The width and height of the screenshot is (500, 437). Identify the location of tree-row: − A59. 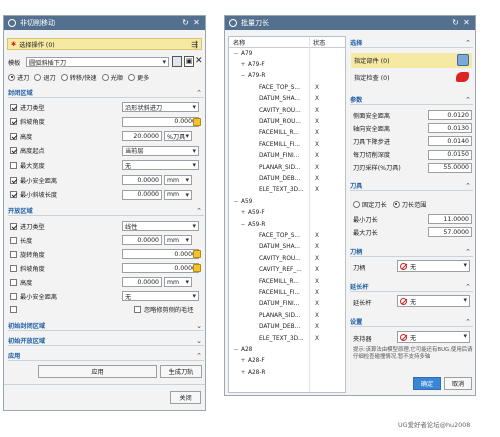
(287, 201).